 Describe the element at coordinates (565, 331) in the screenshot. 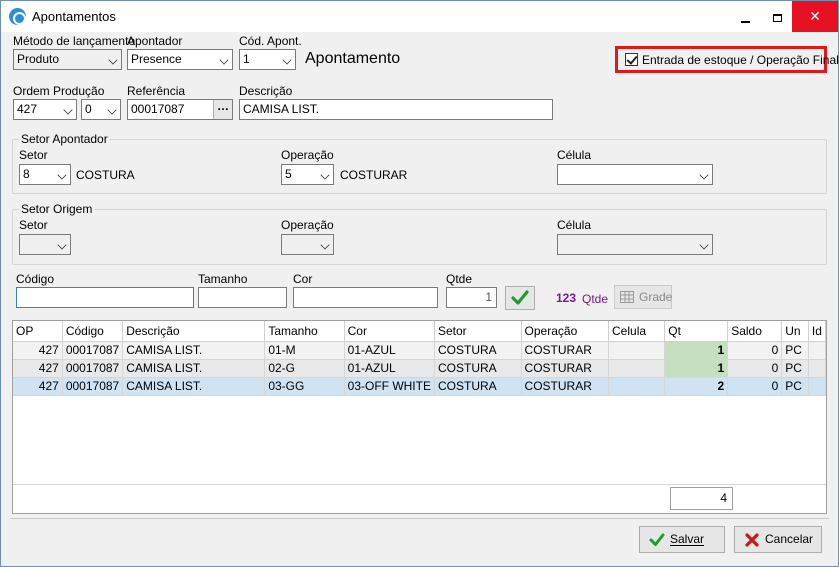

I see `col-header: Operação` at that location.